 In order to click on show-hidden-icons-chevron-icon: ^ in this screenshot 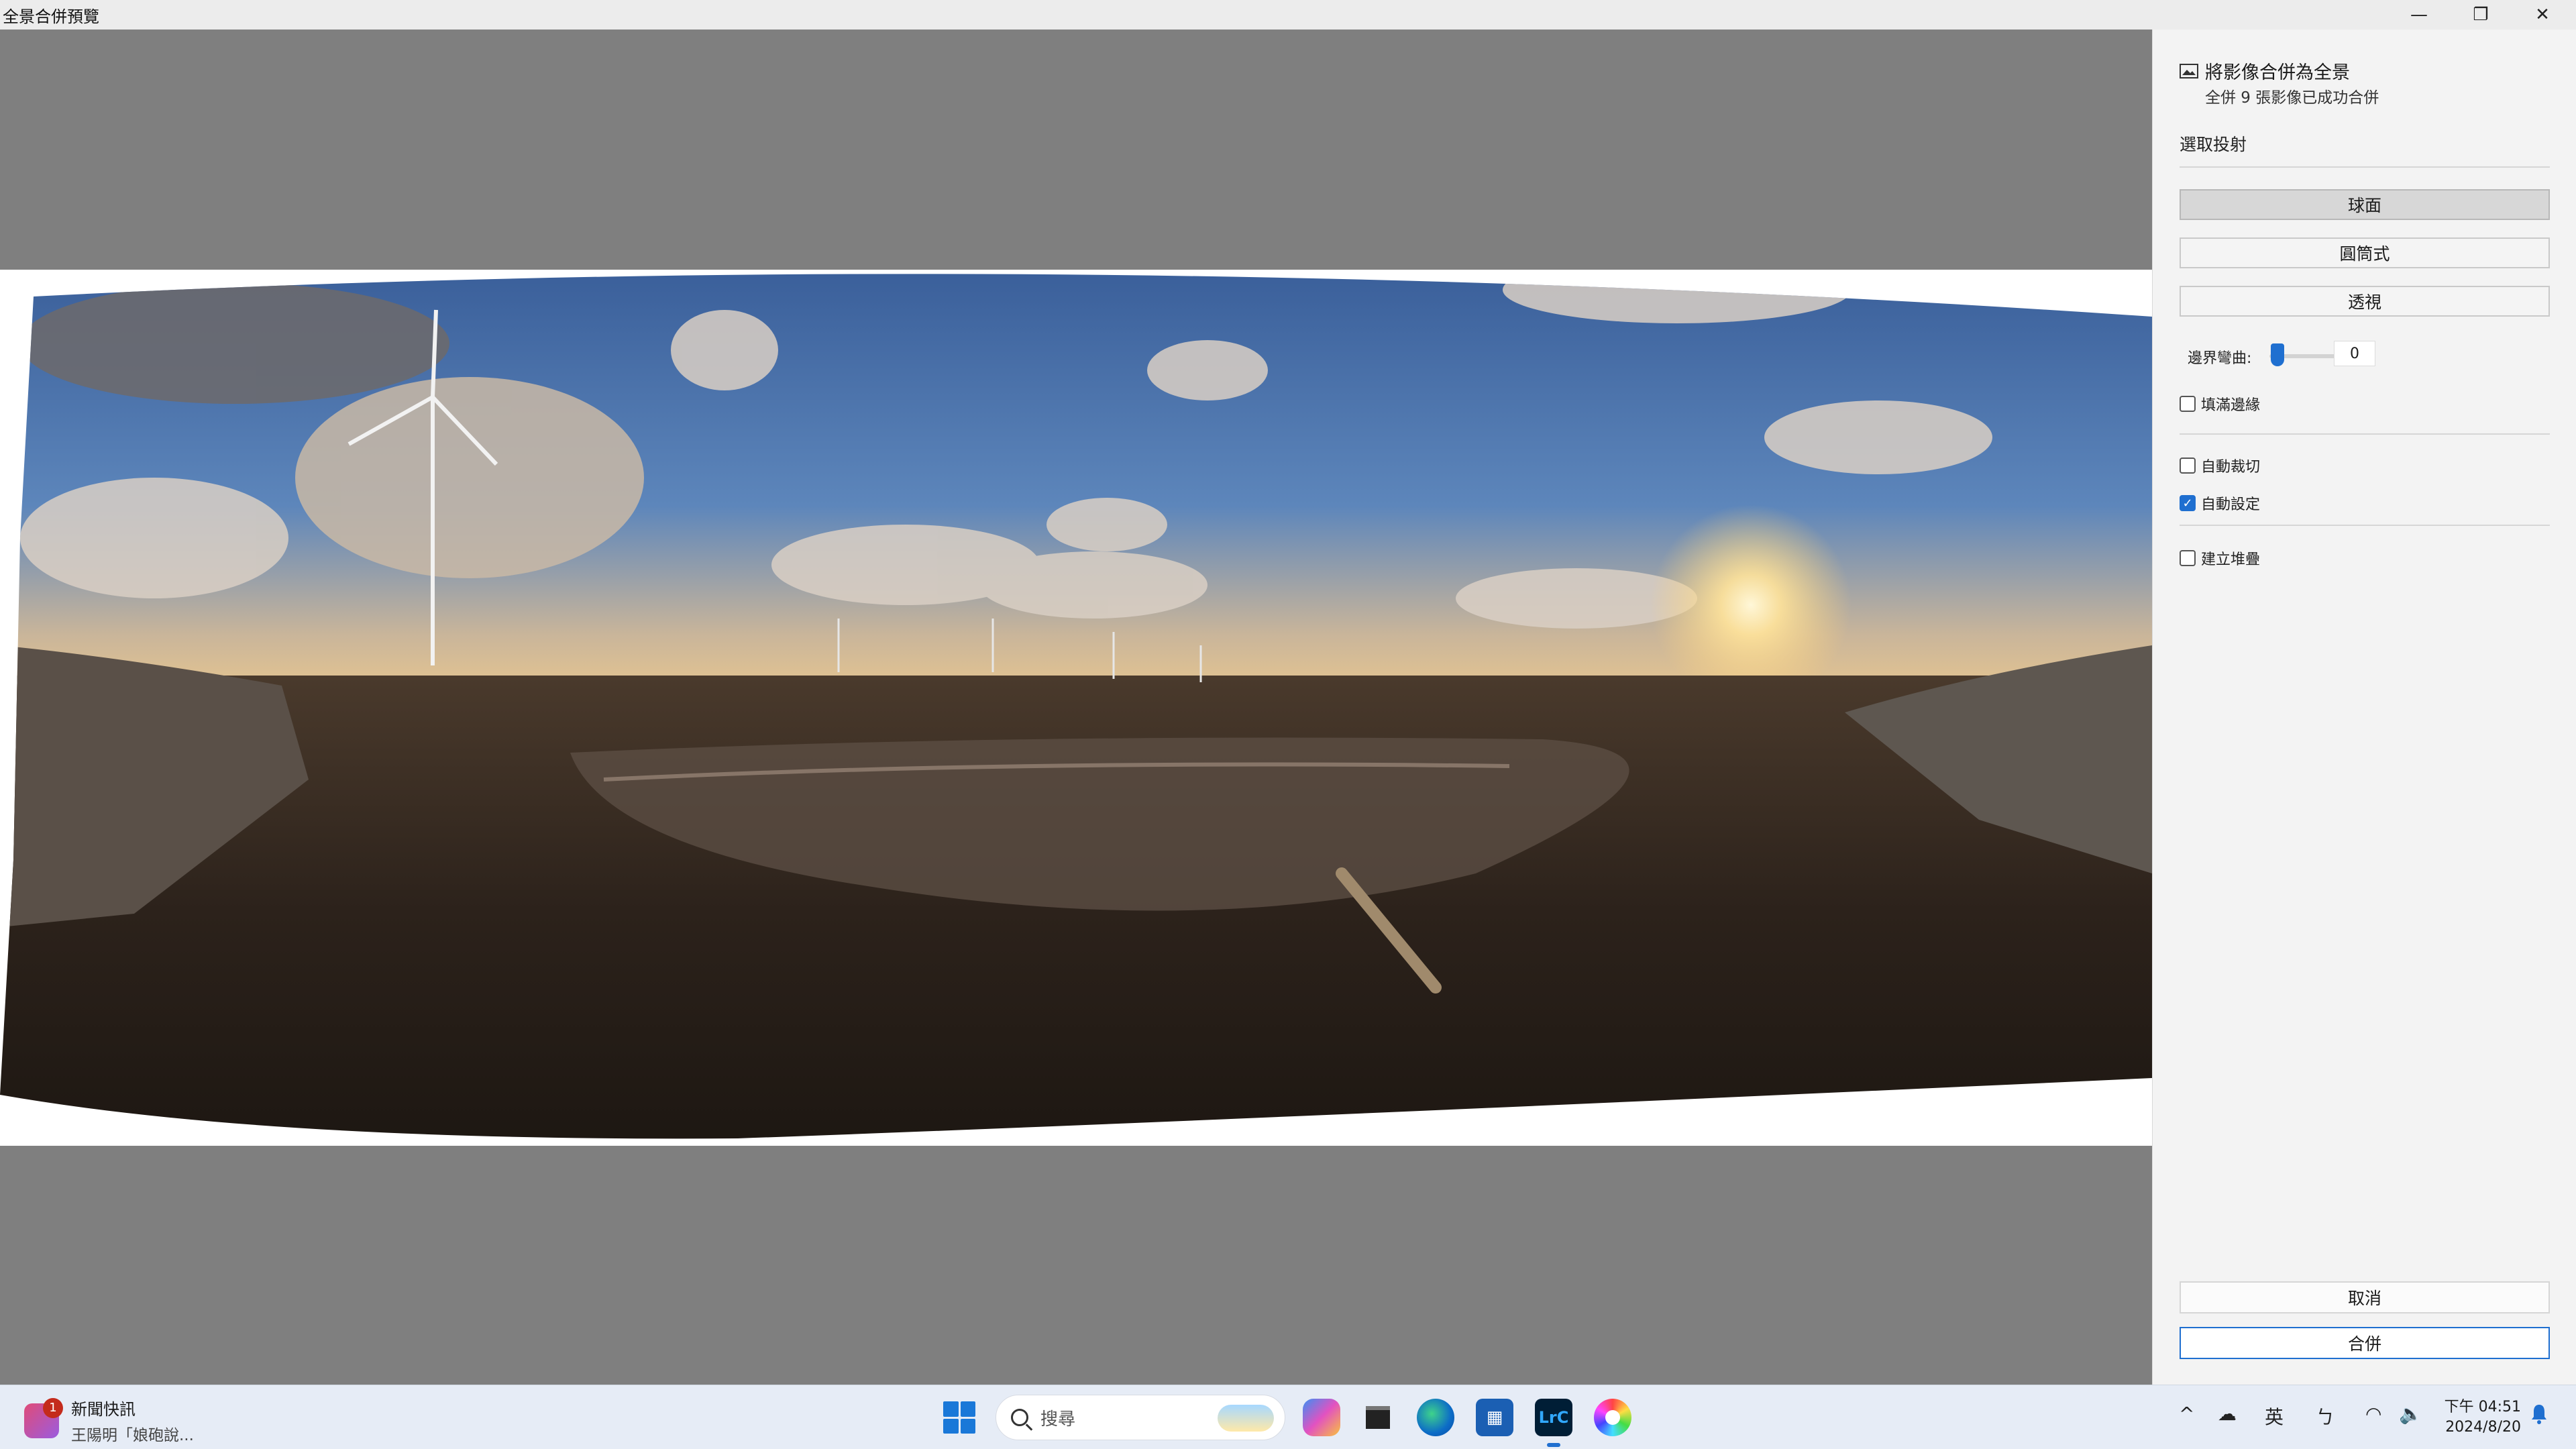, I will do `click(2186, 1414)`.